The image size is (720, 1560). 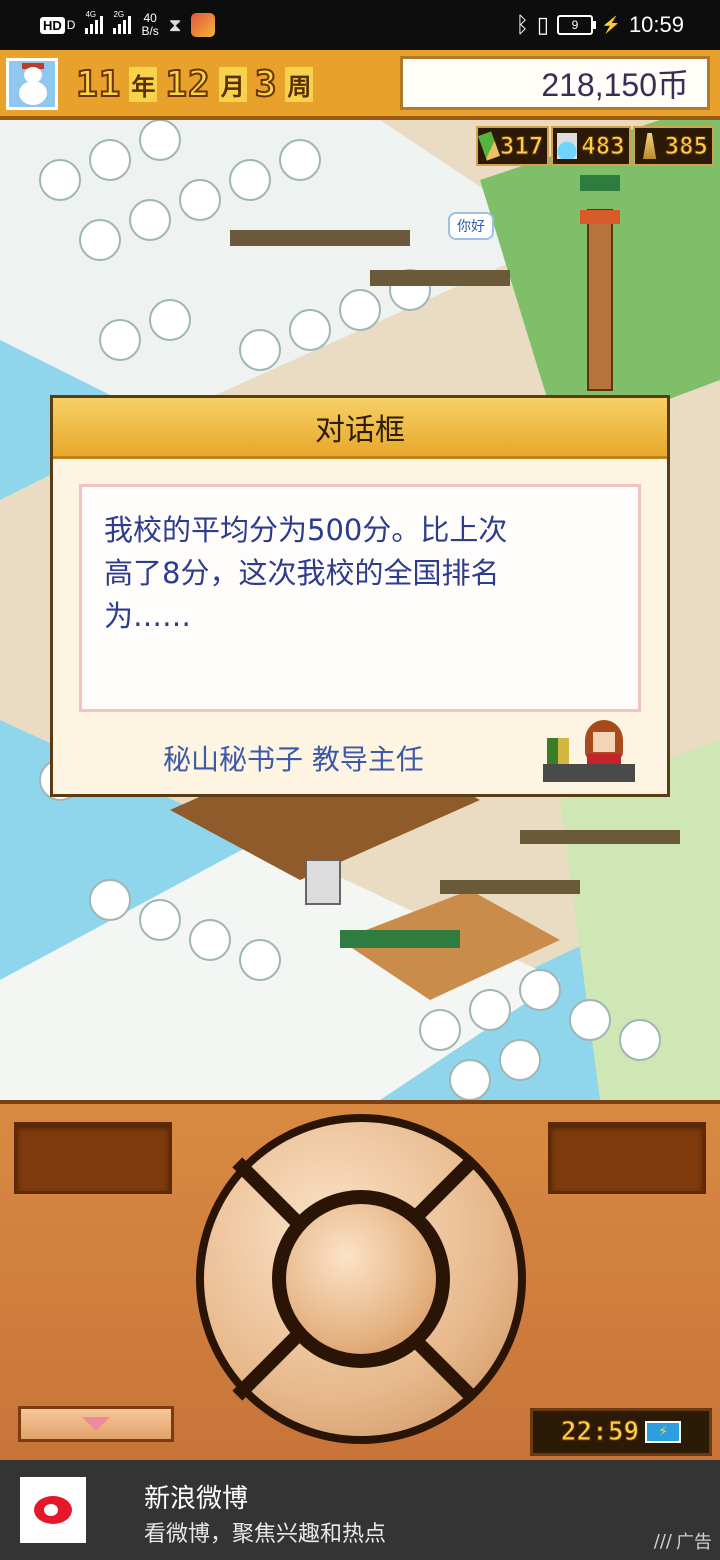 What do you see at coordinates (611, 25) in the screenshot?
I see `charging-icon: ⚡` at bounding box center [611, 25].